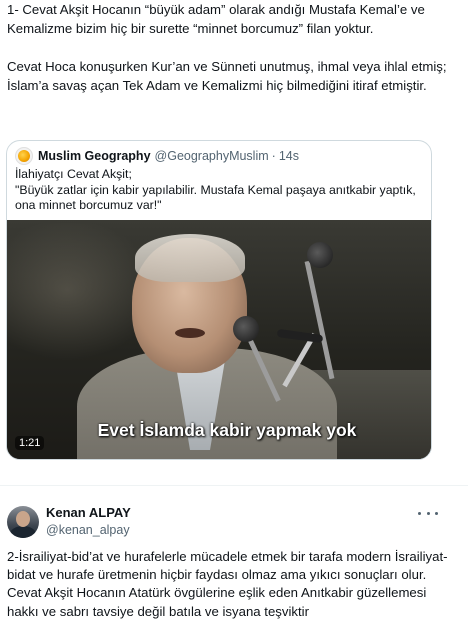 The height and width of the screenshot is (641, 468). Describe the element at coordinates (289, 156) in the screenshot. I see `quoted-tweet-time: 14s` at that location.